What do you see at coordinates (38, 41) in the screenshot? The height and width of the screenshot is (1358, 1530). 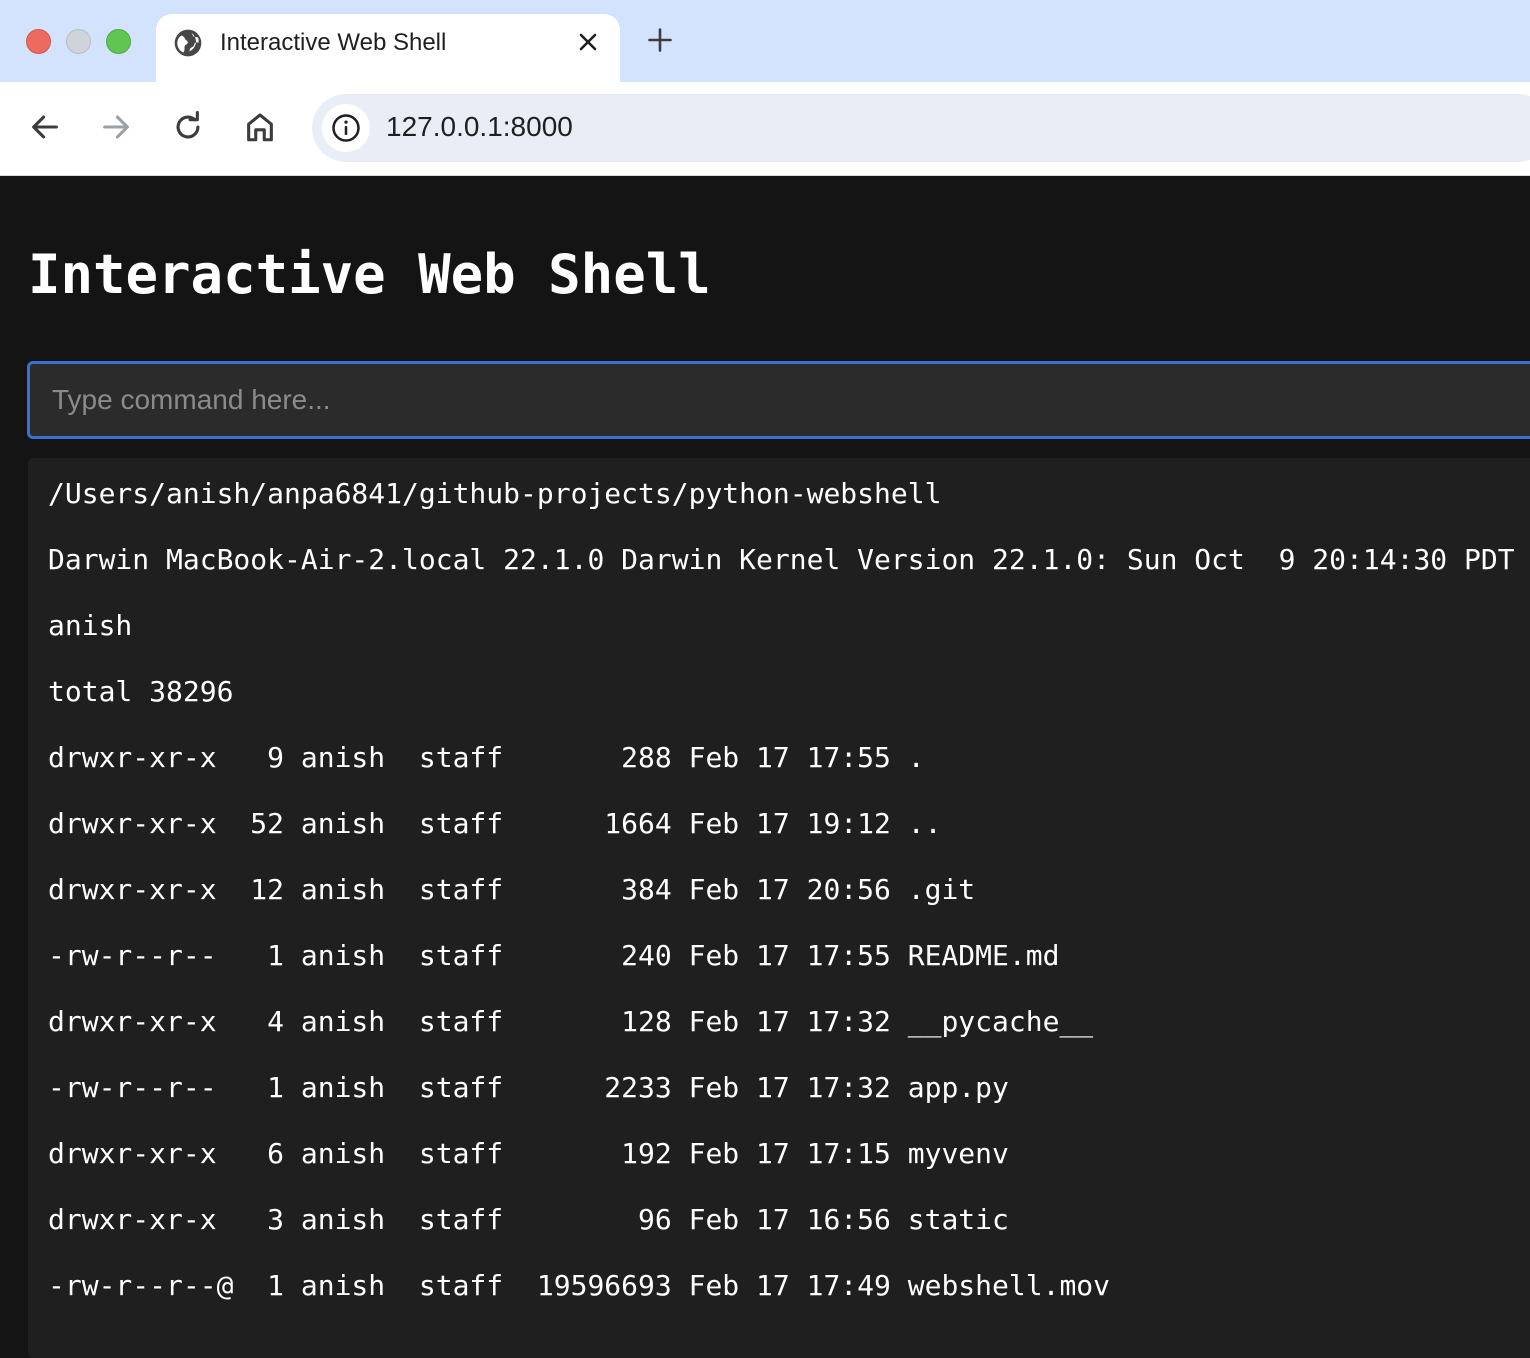 I see `window-close-button` at bounding box center [38, 41].